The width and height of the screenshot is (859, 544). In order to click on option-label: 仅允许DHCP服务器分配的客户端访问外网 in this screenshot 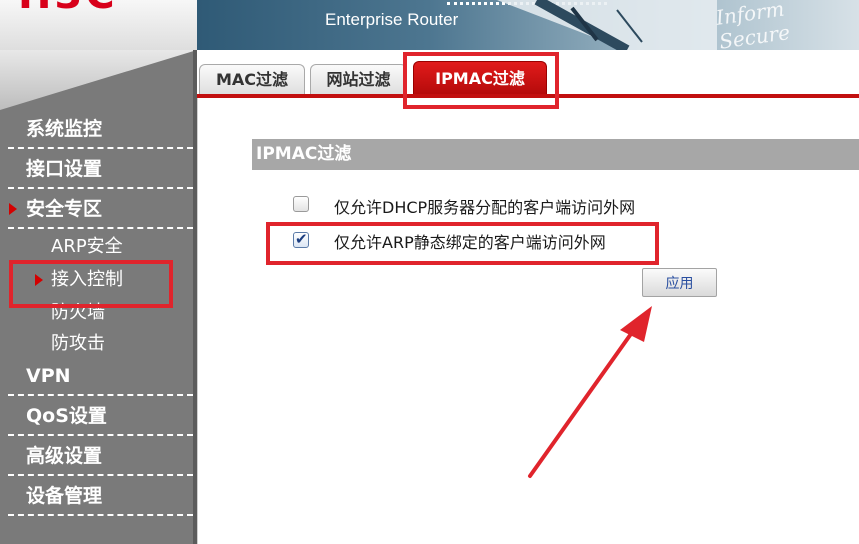, I will do `click(485, 207)`.